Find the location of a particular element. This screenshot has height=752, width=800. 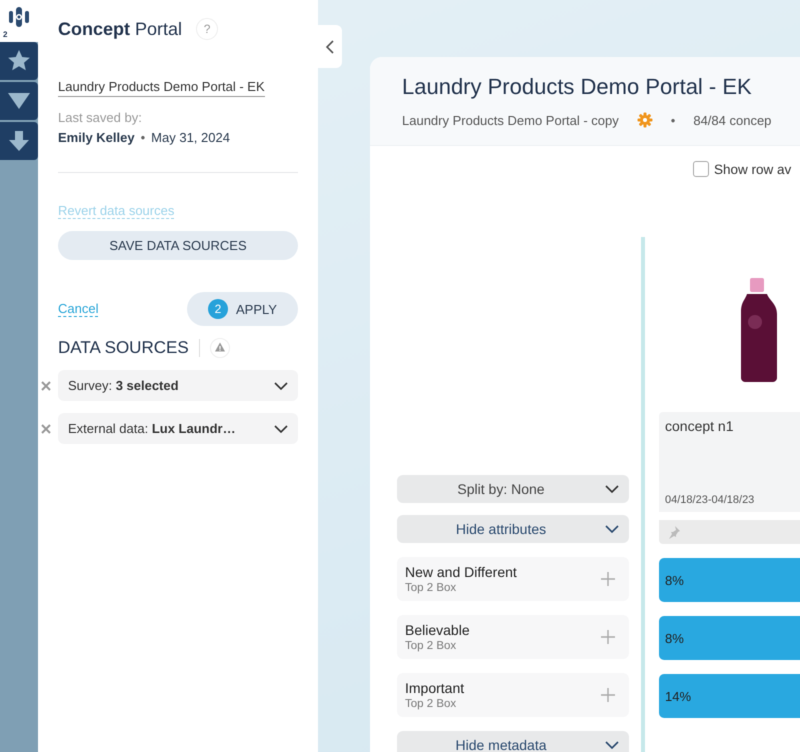

panel-title: Concept Portal is located at coordinates (120, 29).